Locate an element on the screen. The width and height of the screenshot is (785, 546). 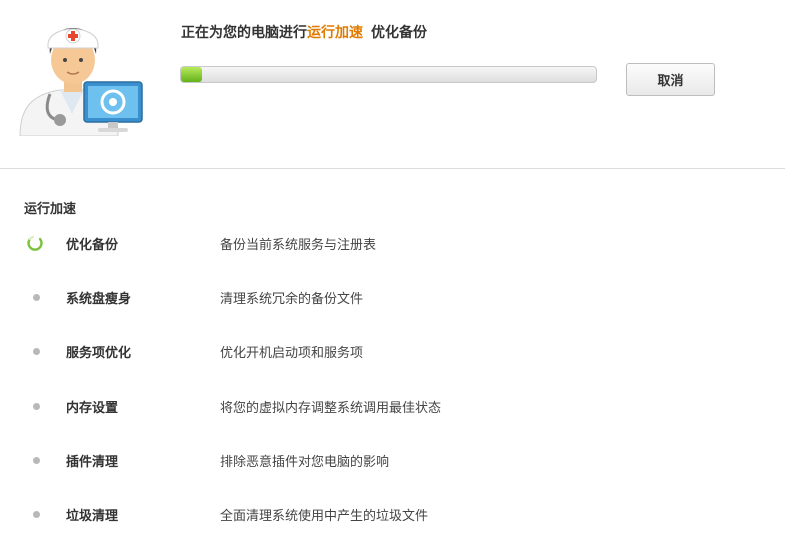
status-prefix: 正在为您的电脑进行 is located at coordinates (244, 33).